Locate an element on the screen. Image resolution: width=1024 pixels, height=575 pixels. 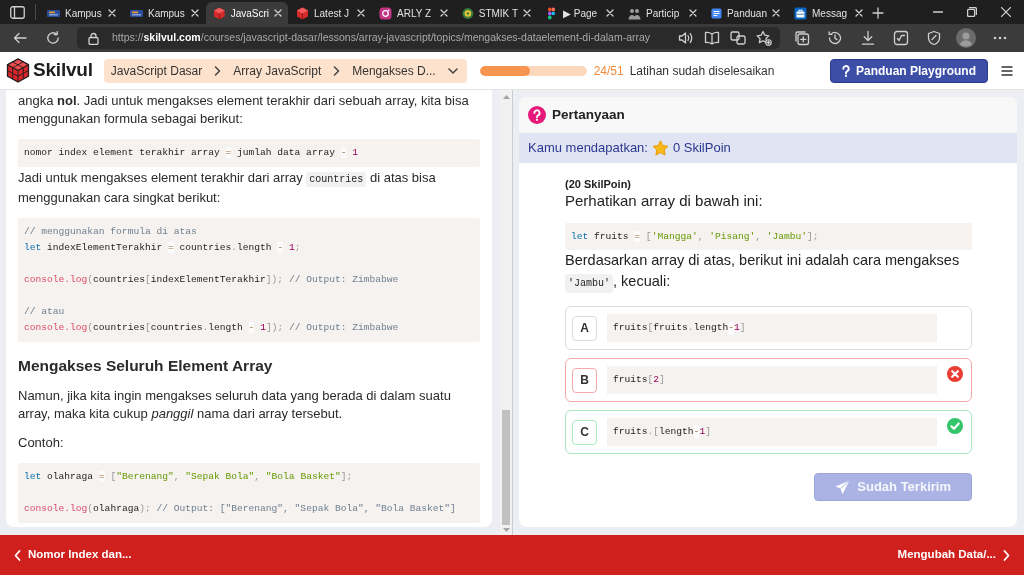
help-button: Panduan Playground is located at coordinates (909, 70).